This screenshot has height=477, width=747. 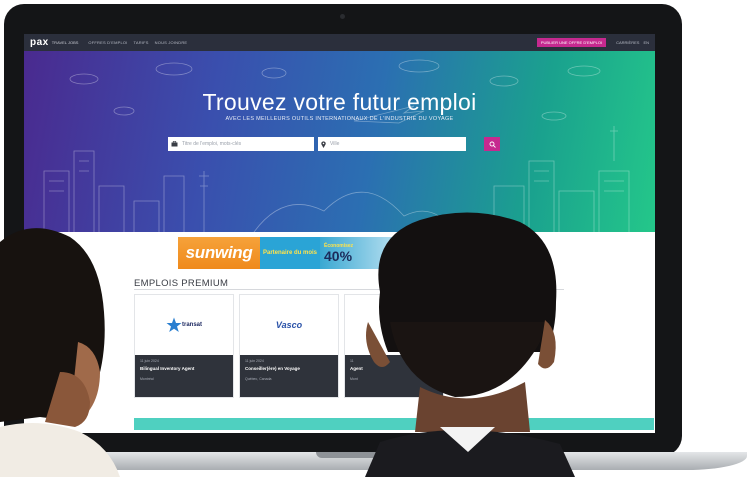 I want to click on search-icon, so click(x=492, y=144).